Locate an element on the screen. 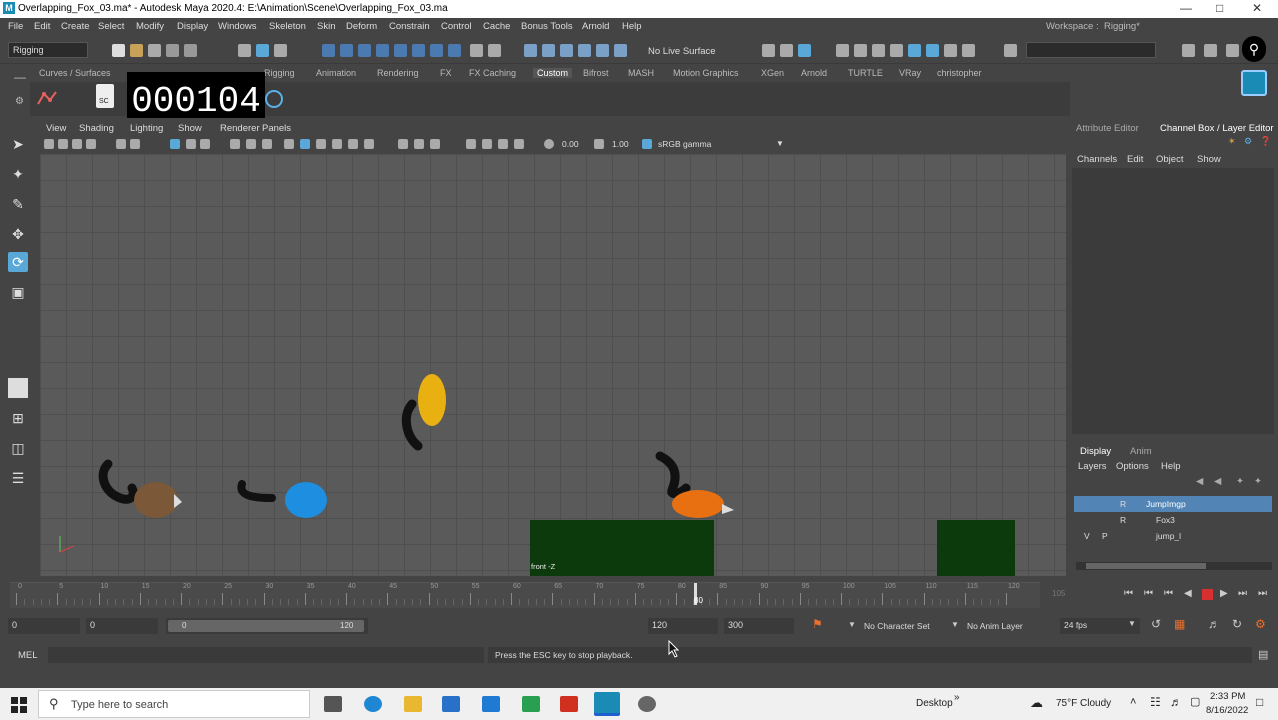  layer-name: JumpImgp is located at coordinates (1166, 504).